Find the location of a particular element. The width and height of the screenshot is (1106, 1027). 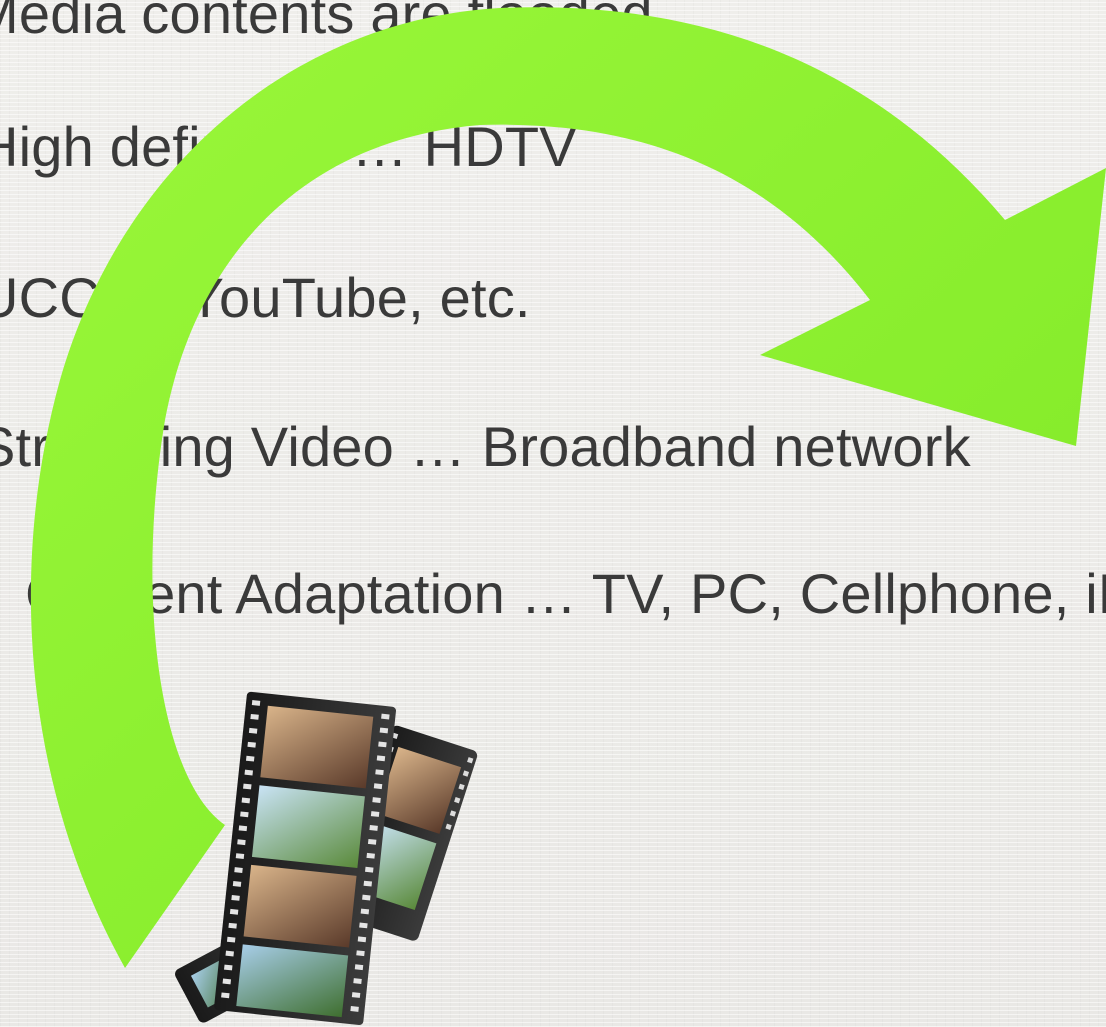

film-strip-main is located at coordinates (305, 858).